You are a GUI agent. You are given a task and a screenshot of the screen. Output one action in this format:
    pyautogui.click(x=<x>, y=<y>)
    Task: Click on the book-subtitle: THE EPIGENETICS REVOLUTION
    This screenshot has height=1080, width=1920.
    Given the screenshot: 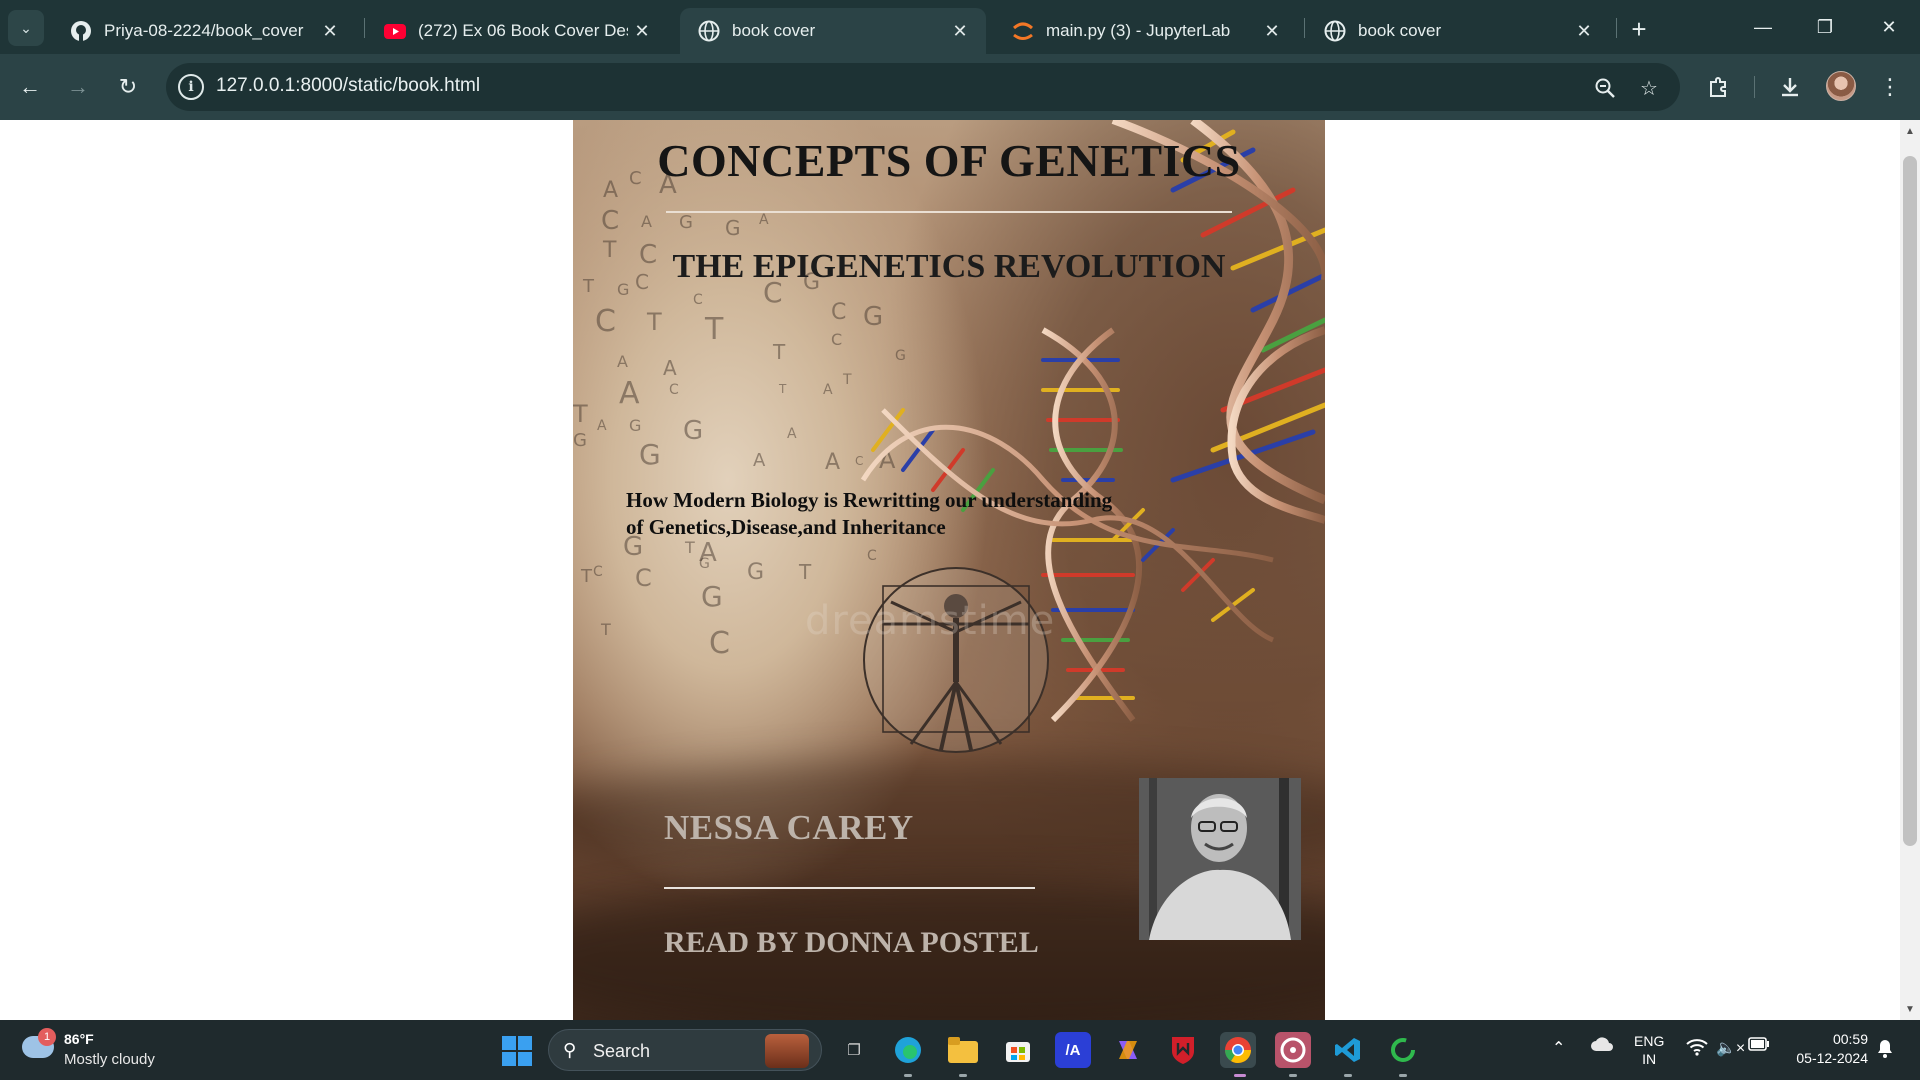 What is the action you would take?
    pyautogui.click(x=949, y=266)
    